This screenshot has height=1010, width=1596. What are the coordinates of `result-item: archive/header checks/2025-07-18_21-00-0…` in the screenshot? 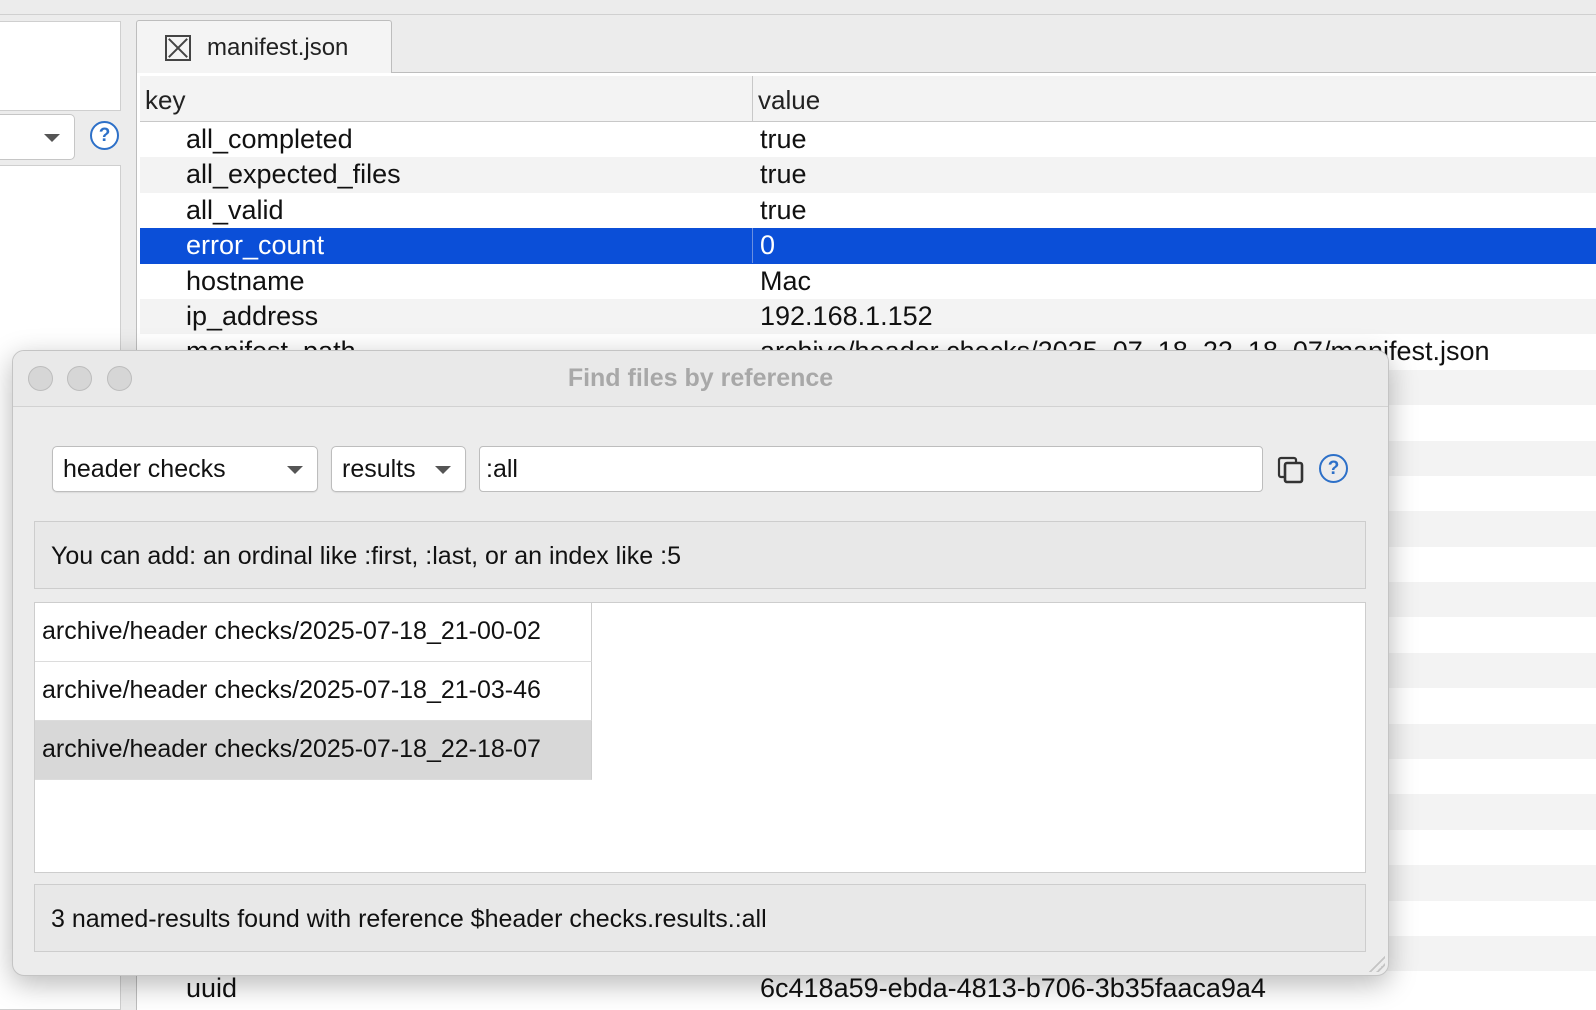 It's located at (313, 632).